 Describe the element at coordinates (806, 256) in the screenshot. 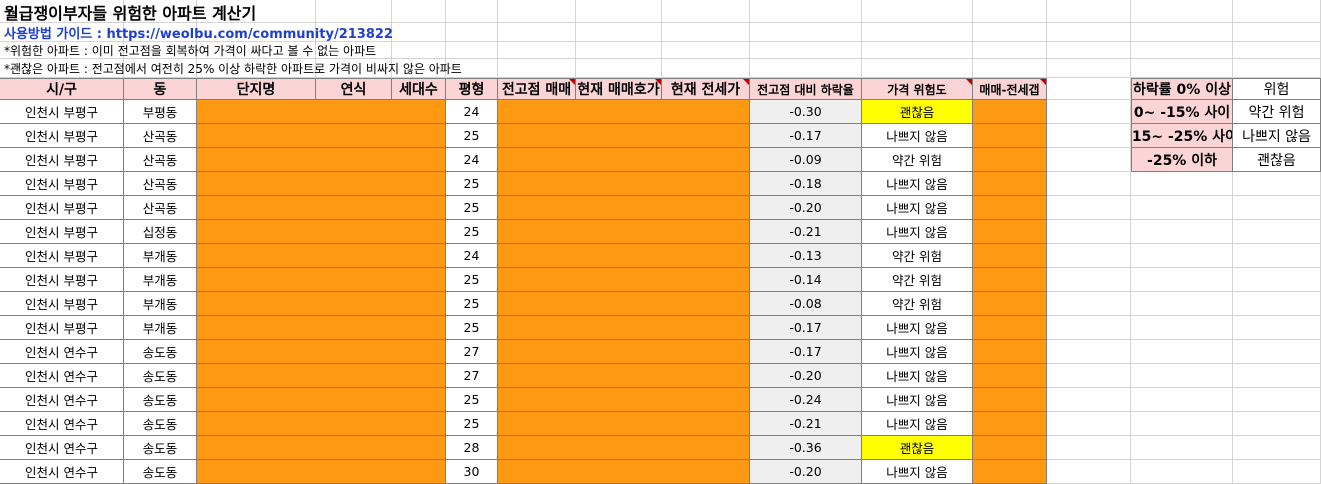

I see `cell-drop-rate: -0.13` at that location.